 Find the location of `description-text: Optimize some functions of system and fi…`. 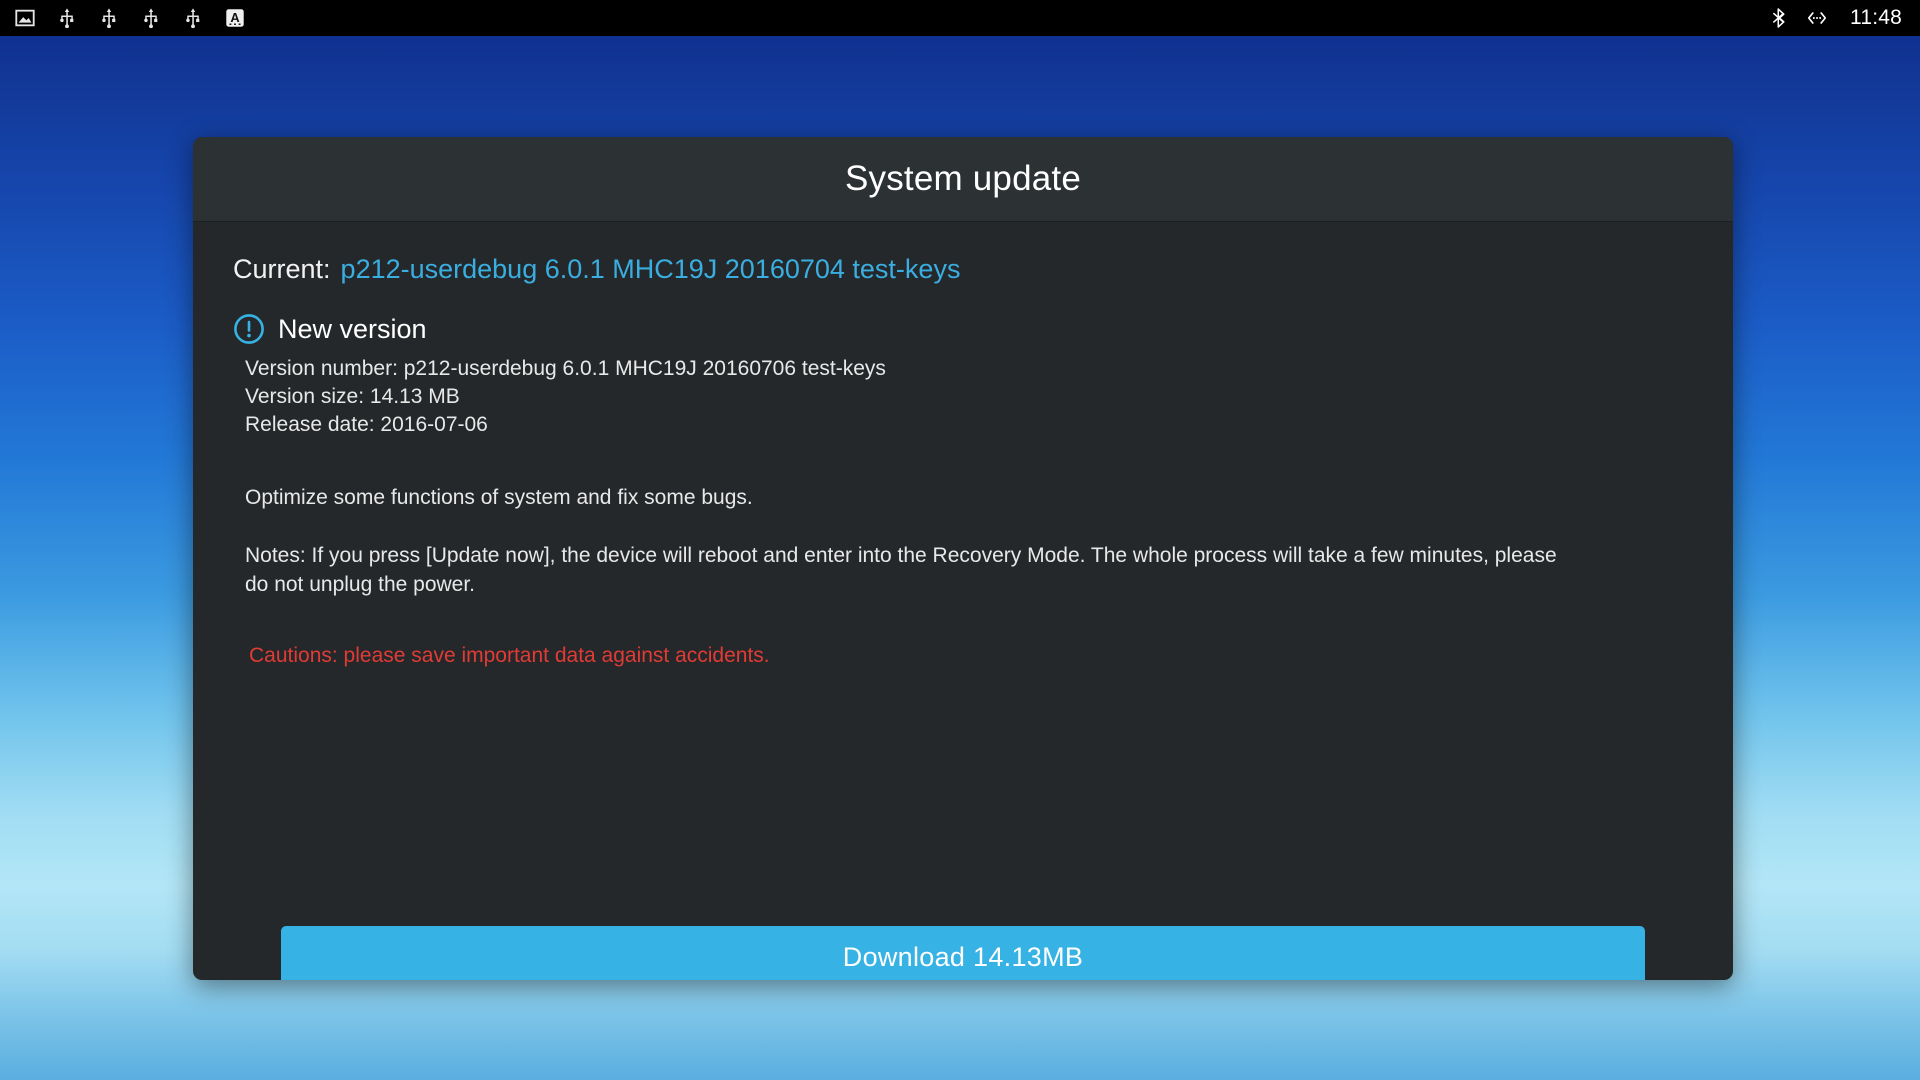

description-text: Optimize some functions of system and fi… is located at coordinates (499, 497).